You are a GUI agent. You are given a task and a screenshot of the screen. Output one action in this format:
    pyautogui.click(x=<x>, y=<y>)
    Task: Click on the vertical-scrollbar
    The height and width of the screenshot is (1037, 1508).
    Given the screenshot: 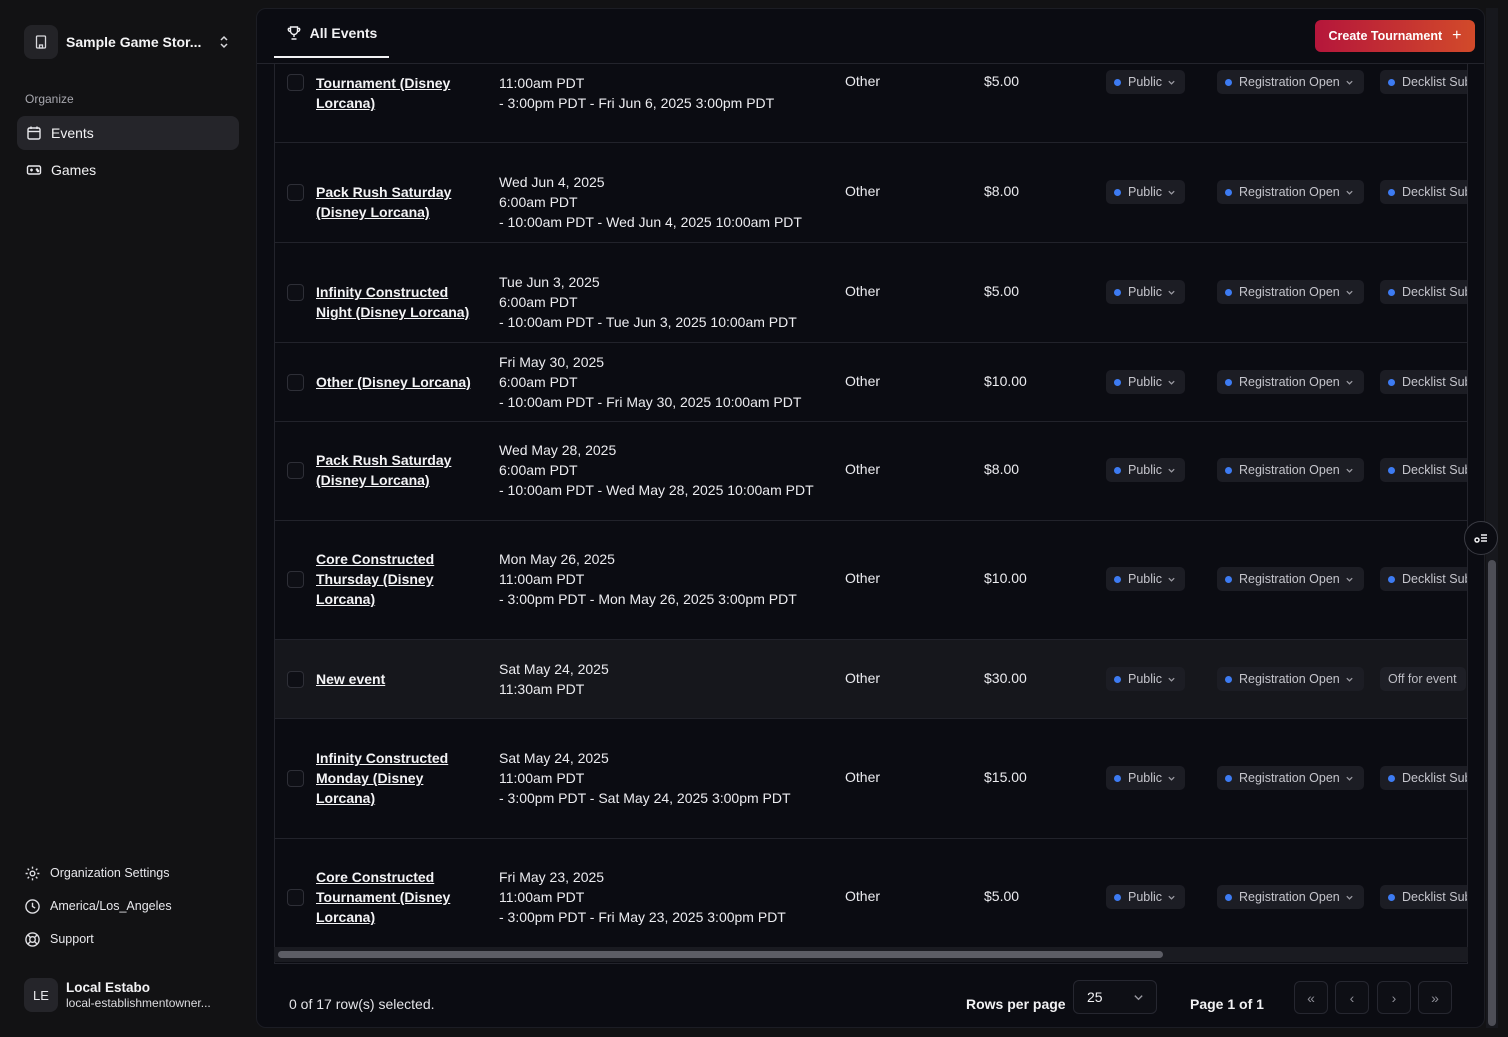 What is the action you would take?
    pyautogui.click(x=1492, y=518)
    